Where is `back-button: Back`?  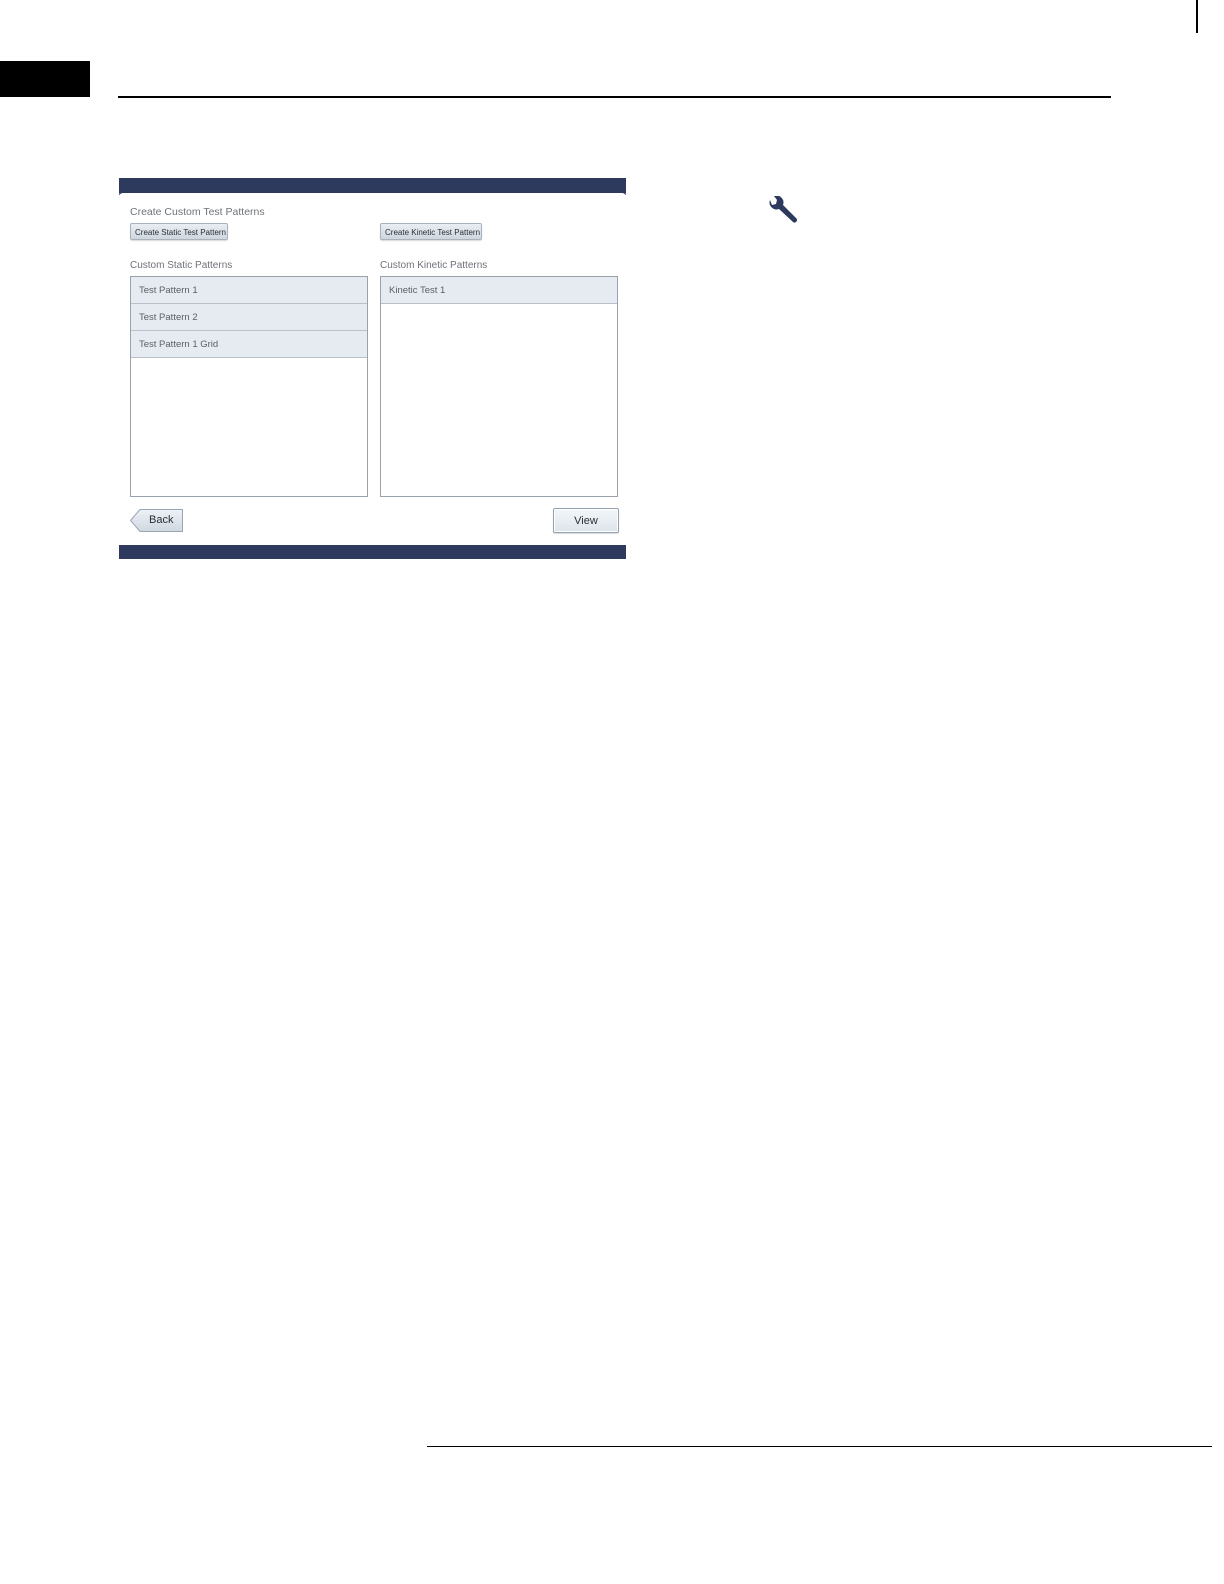 back-button: Back is located at coordinates (156, 520).